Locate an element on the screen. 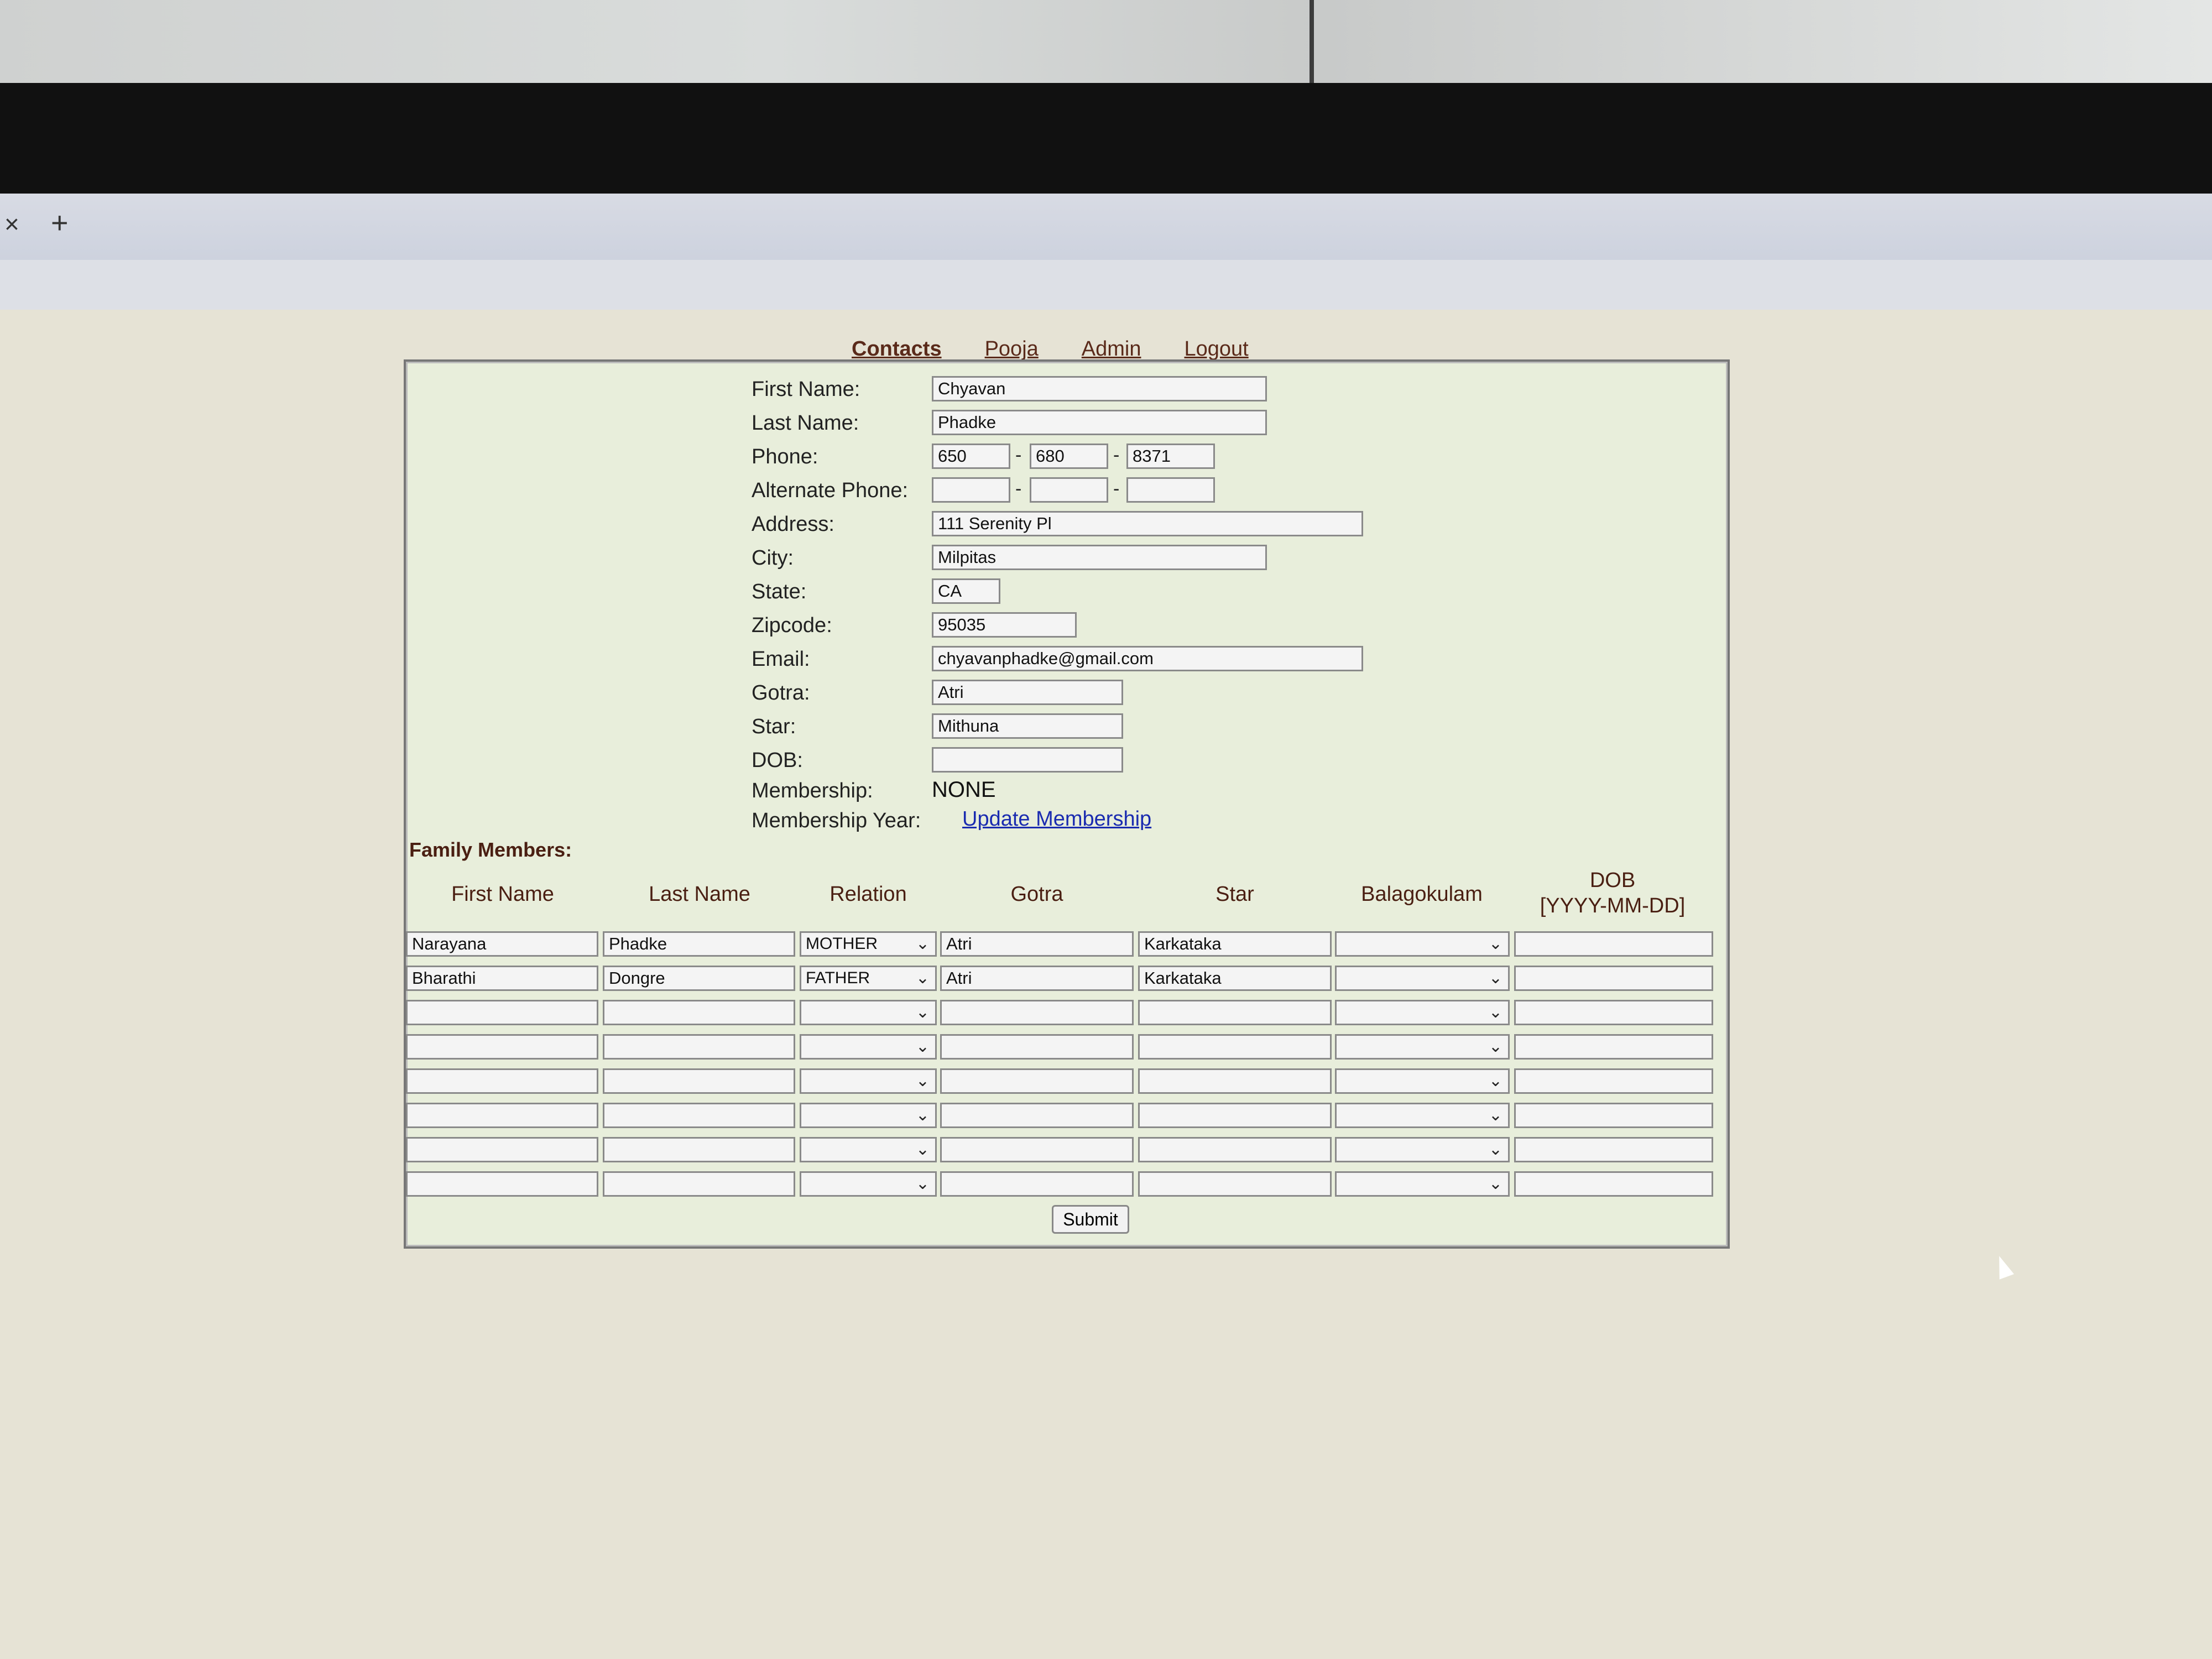 The image size is (2212, 1659). email-input is located at coordinates (1147, 658).